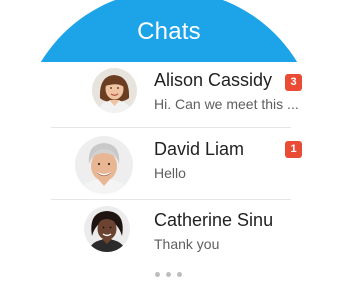  Describe the element at coordinates (107, 229) in the screenshot. I see `avatar-catherine-sinu` at that location.